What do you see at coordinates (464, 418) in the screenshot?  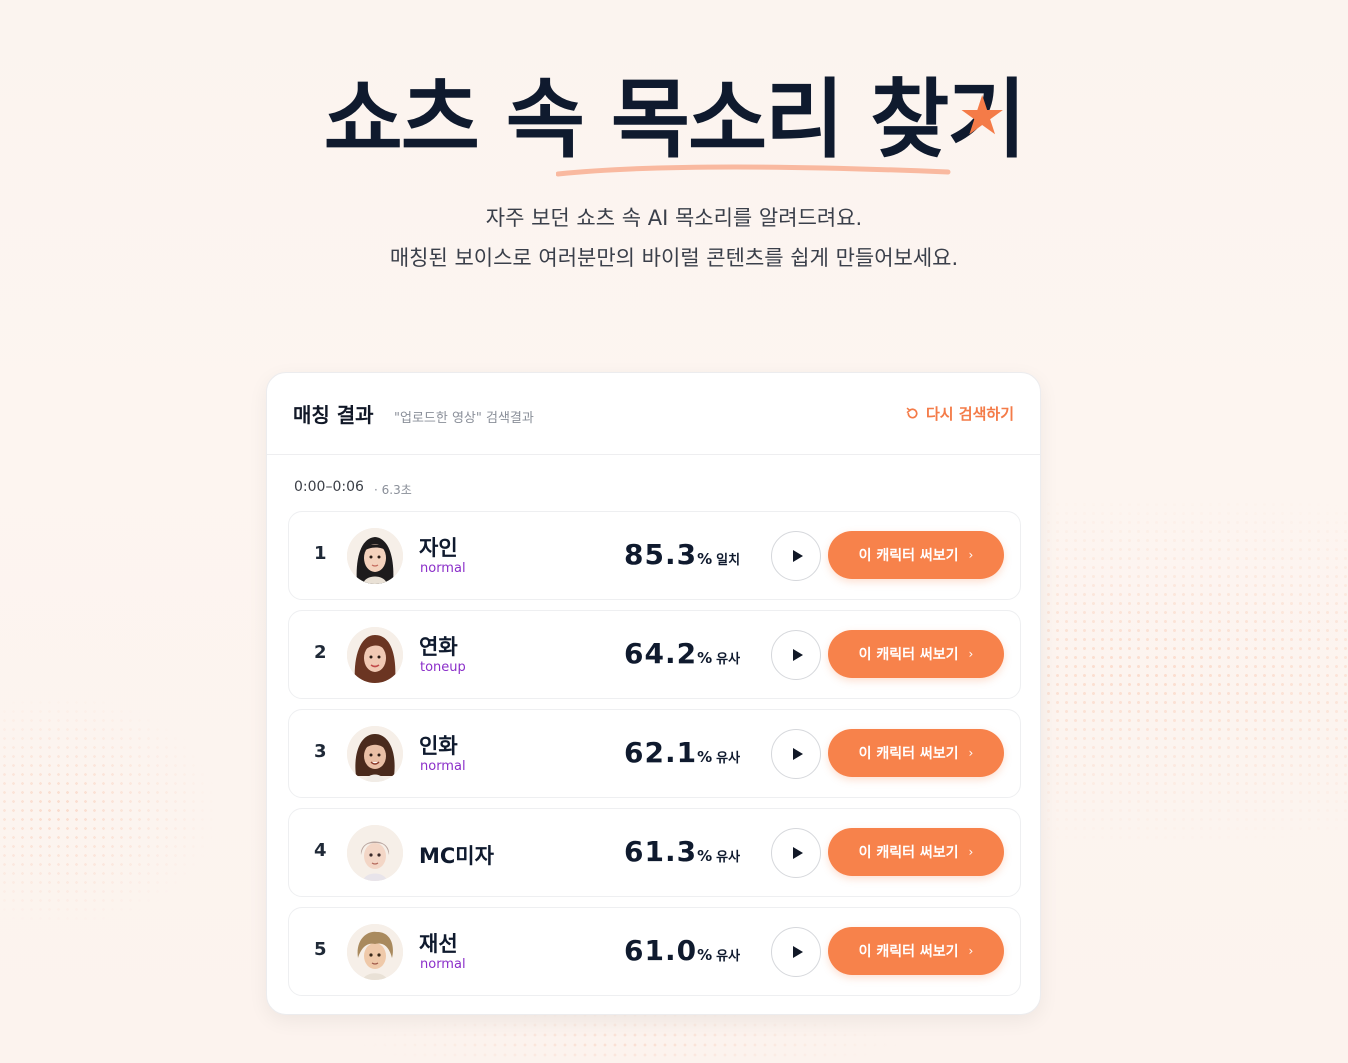 I see `card-subtitle: "업로드한 영상" 검색결과` at bounding box center [464, 418].